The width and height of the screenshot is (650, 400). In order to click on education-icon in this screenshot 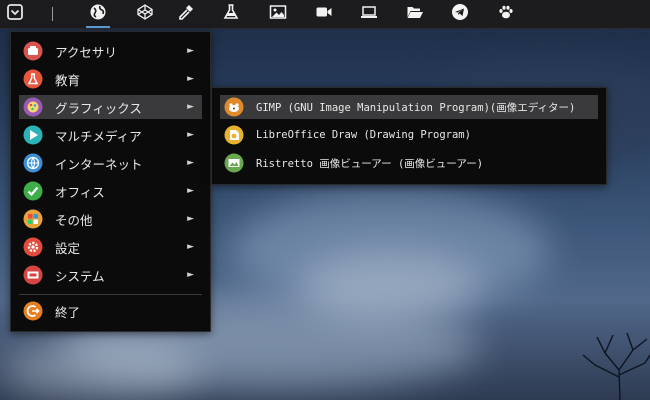, I will do `click(33, 79)`.